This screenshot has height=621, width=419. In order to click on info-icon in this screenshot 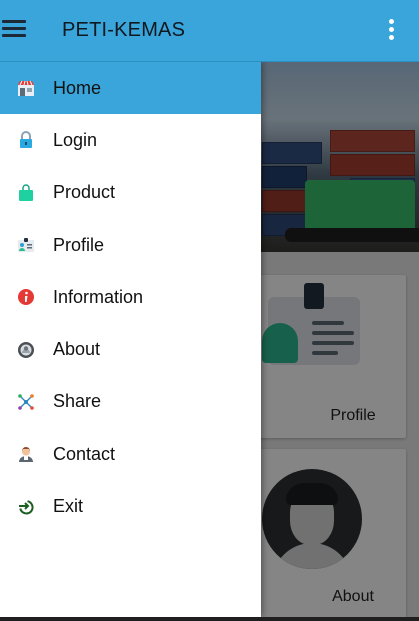, I will do `click(26, 297)`.